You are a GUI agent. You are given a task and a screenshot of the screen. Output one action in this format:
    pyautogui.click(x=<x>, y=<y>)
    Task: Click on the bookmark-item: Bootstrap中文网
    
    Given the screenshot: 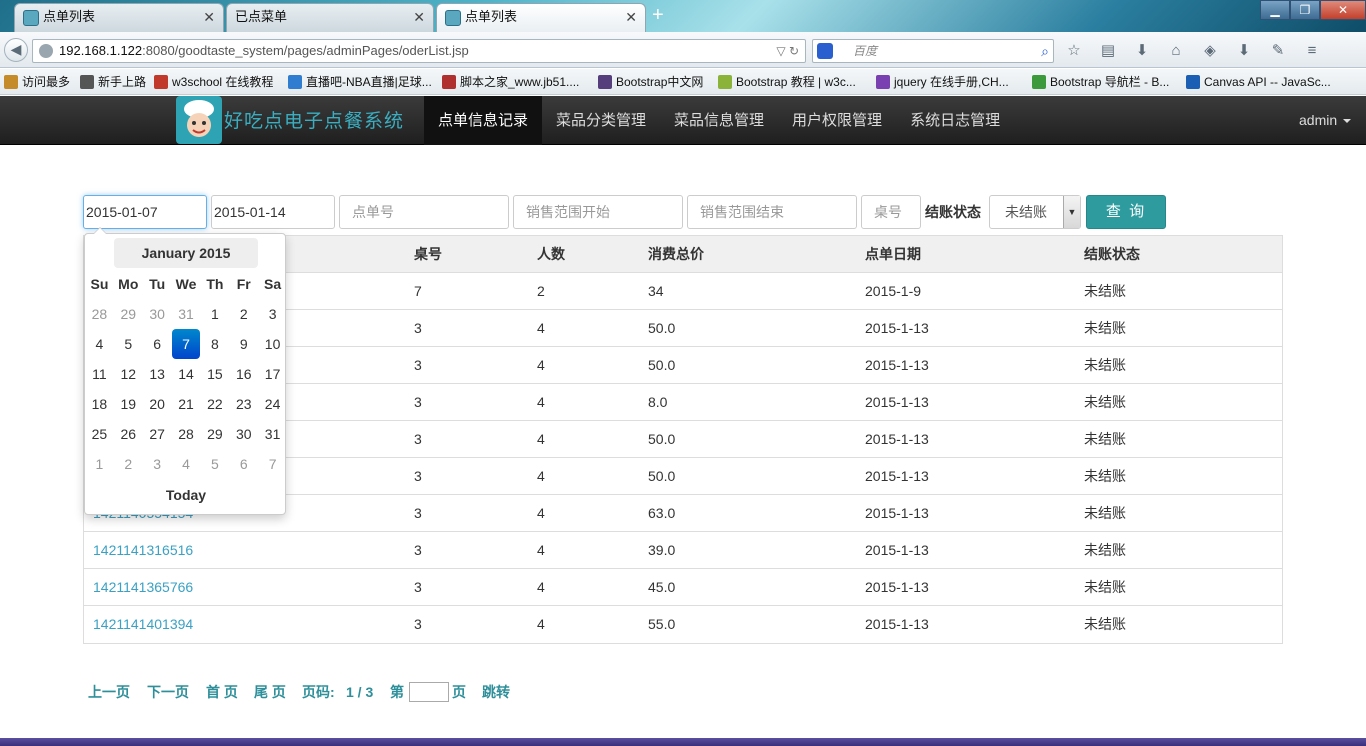 What is the action you would take?
    pyautogui.click(x=650, y=81)
    